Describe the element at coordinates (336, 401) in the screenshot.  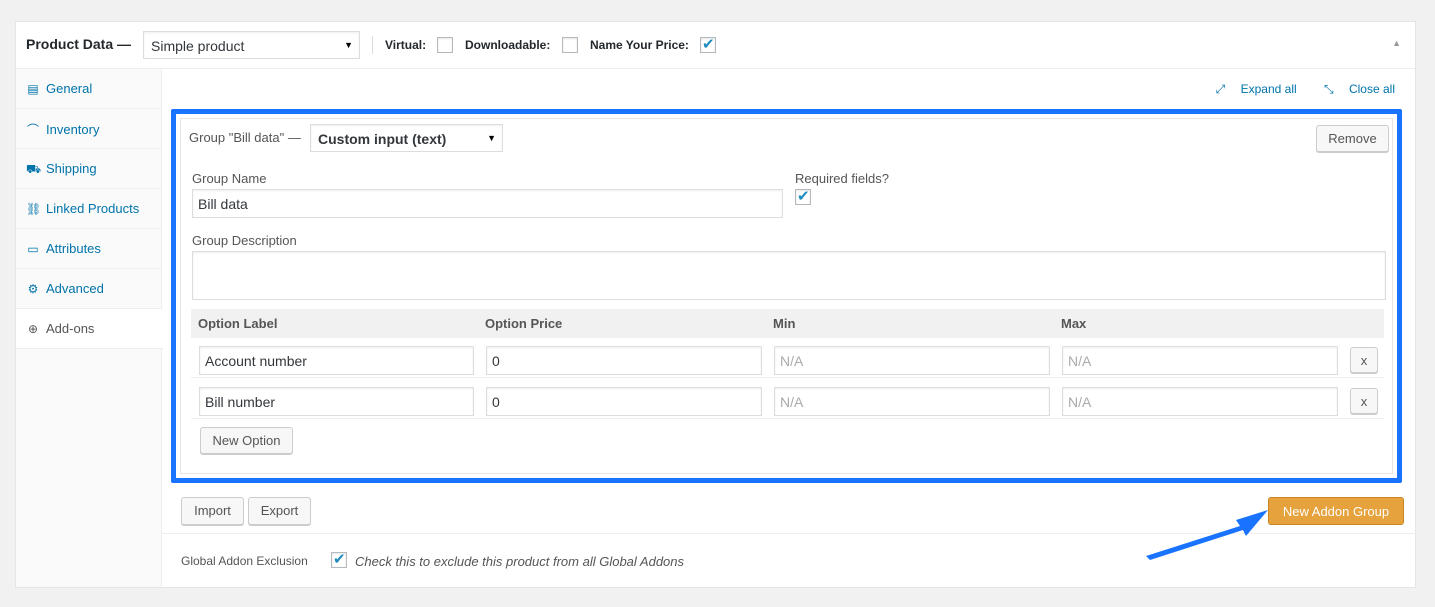
I see `option-label-input: Bill number` at that location.